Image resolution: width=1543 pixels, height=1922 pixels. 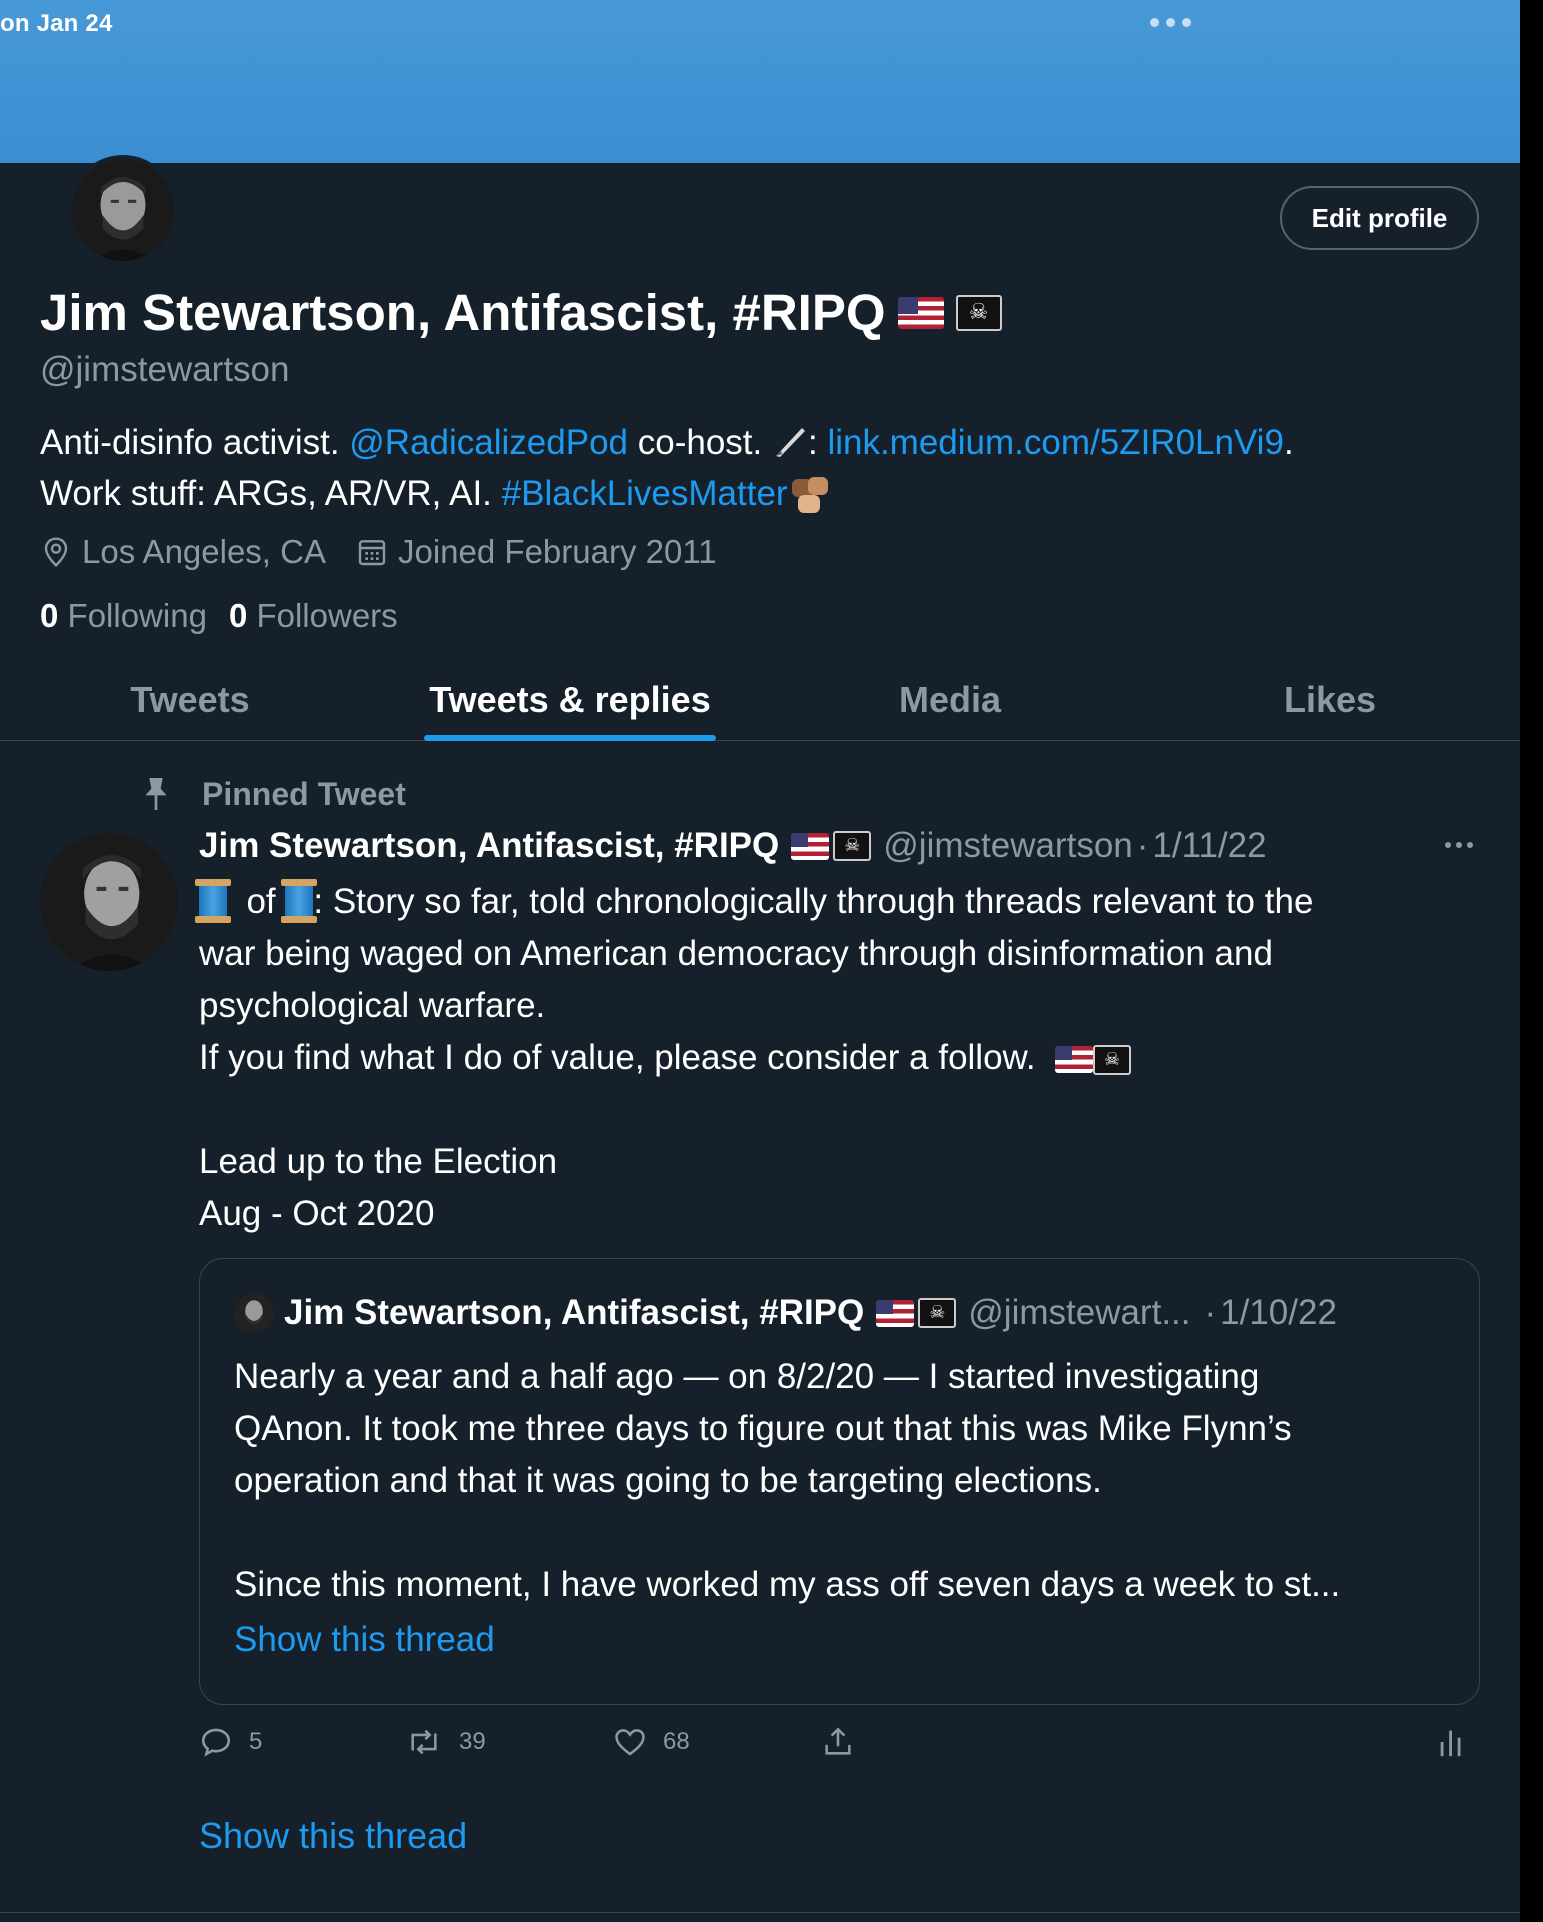 What do you see at coordinates (372, 553) in the screenshot?
I see `calendar-icon` at bounding box center [372, 553].